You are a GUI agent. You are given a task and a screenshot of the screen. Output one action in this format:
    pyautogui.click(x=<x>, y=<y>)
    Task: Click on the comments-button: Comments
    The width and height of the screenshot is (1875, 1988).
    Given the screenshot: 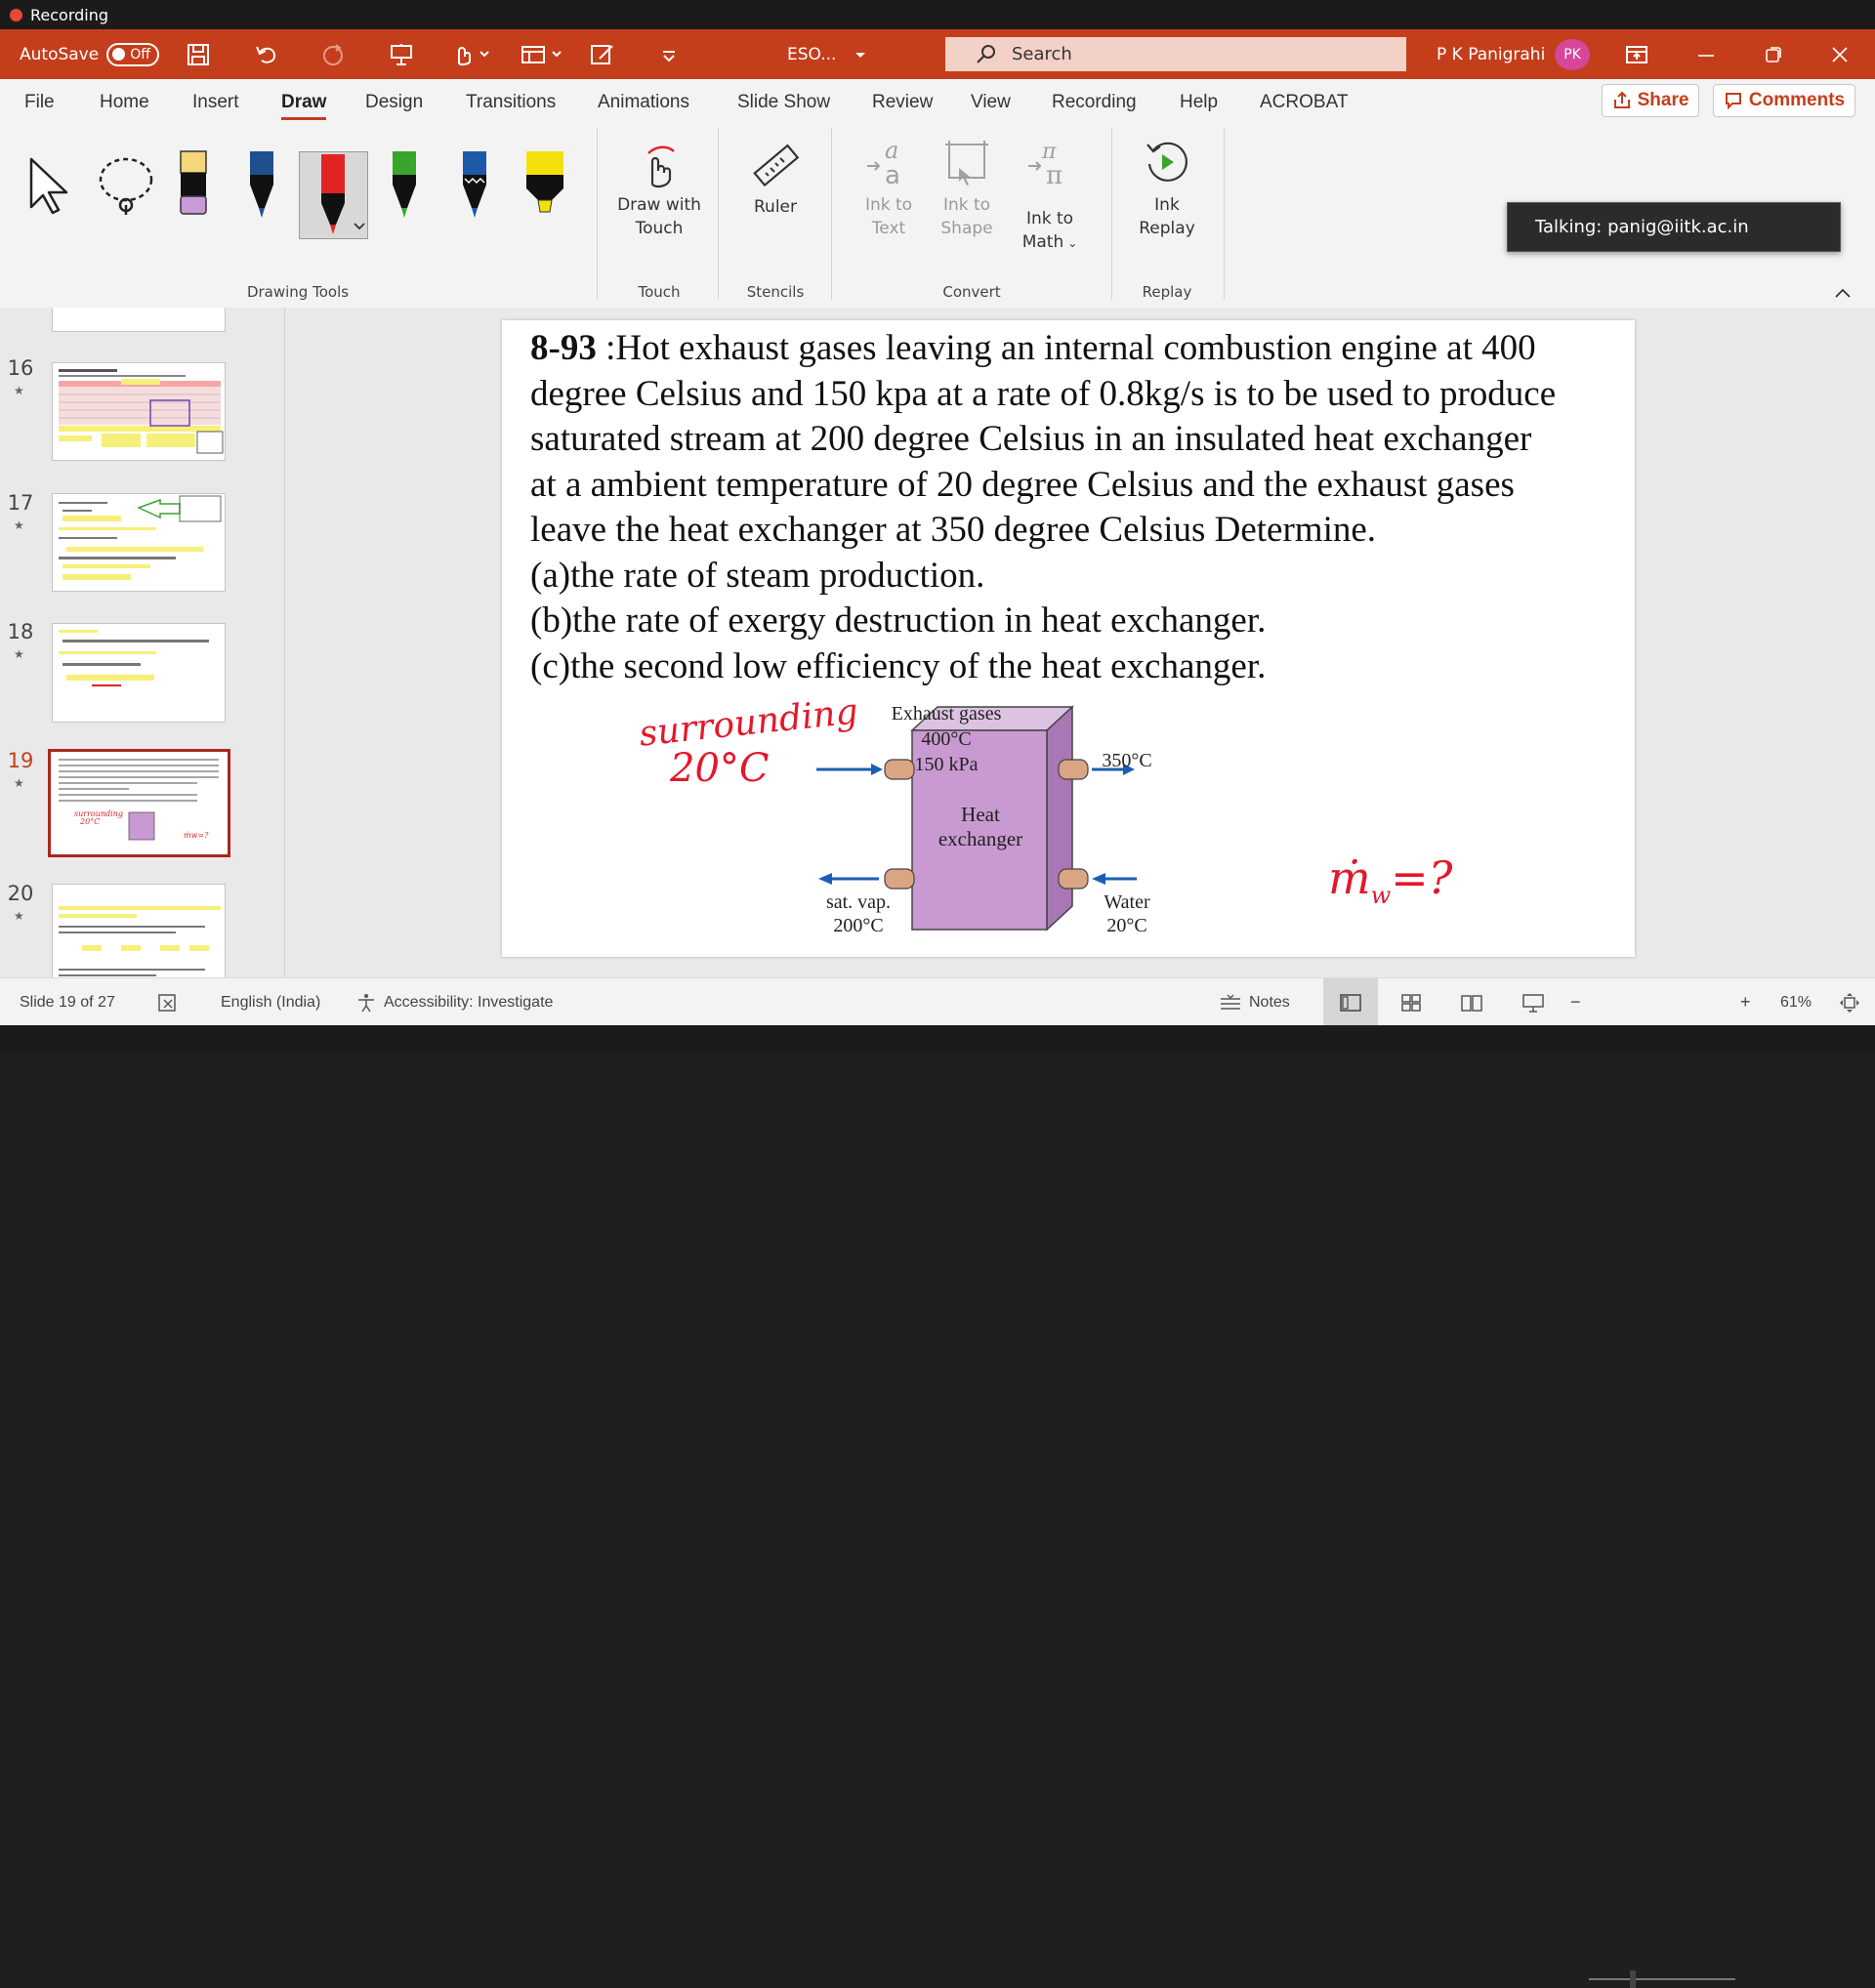 What is the action you would take?
    pyautogui.click(x=1784, y=100)
    